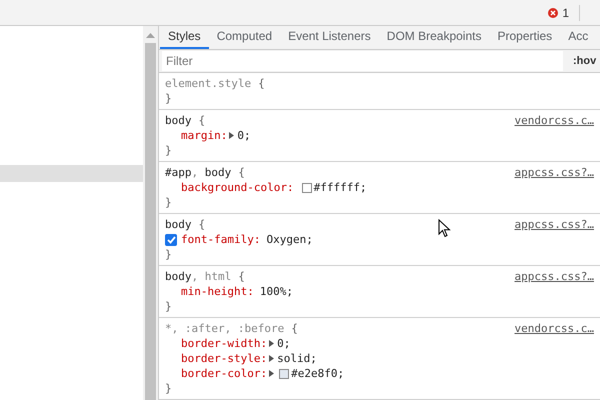 This screenshot has width=600, height=400. I want to click on property-name: border-style:, so click(224, 358).